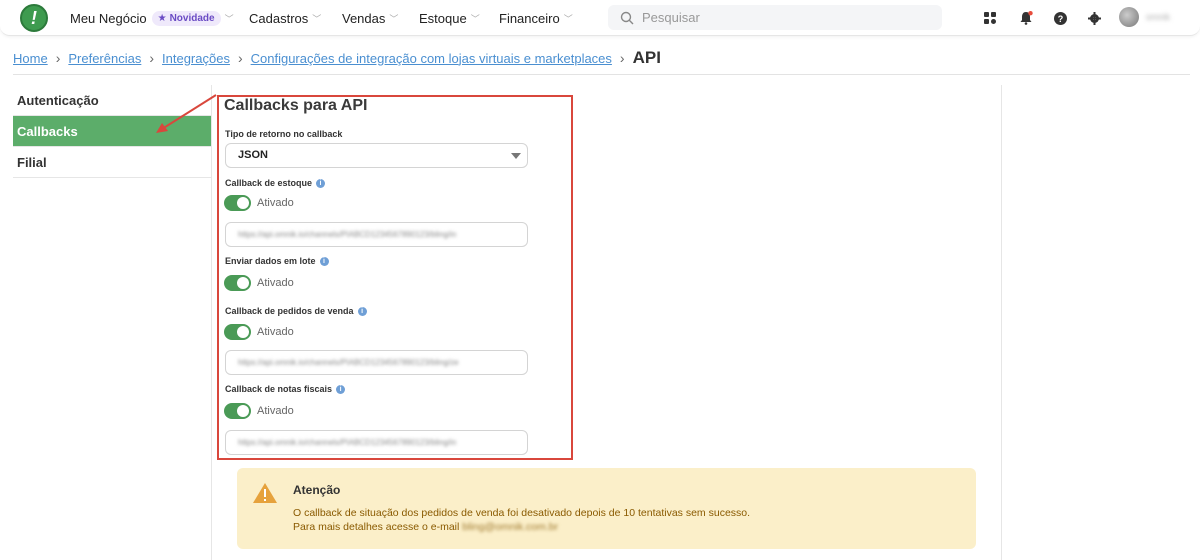  I want to click on search-input: Pesquisar, so click(775, 17).